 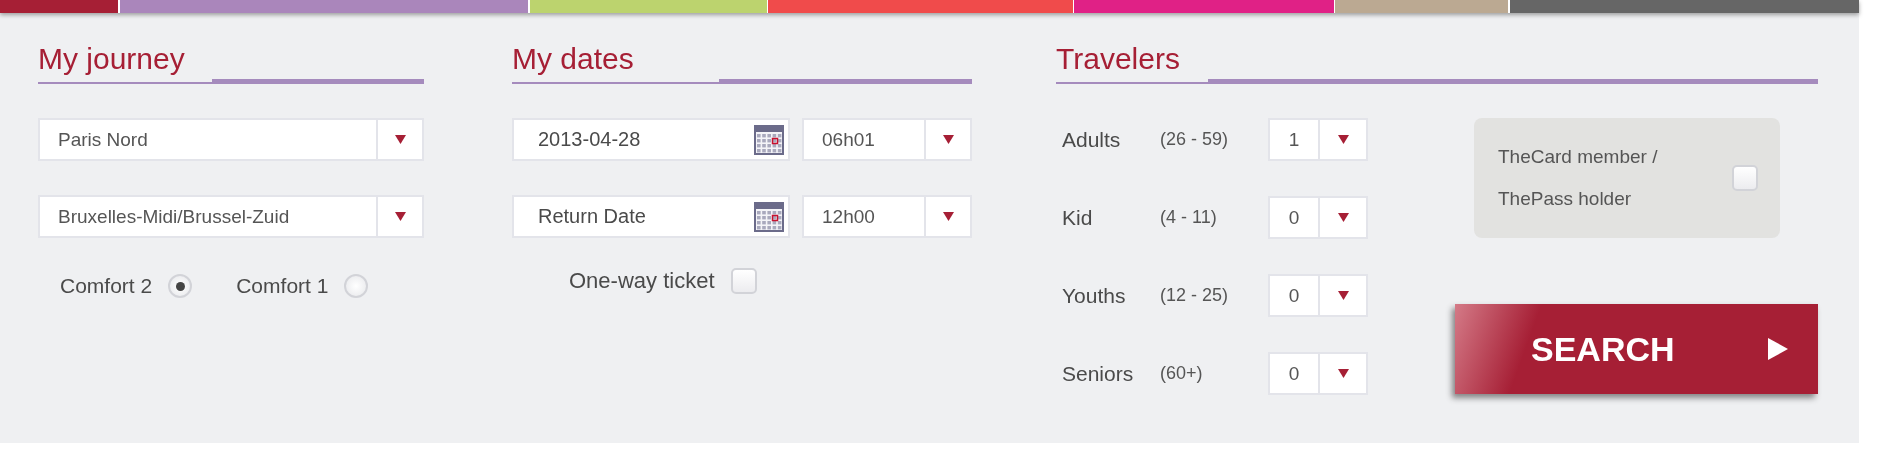 I want to click on one-way-option: One-way ticket, so click(x=770, y=281).